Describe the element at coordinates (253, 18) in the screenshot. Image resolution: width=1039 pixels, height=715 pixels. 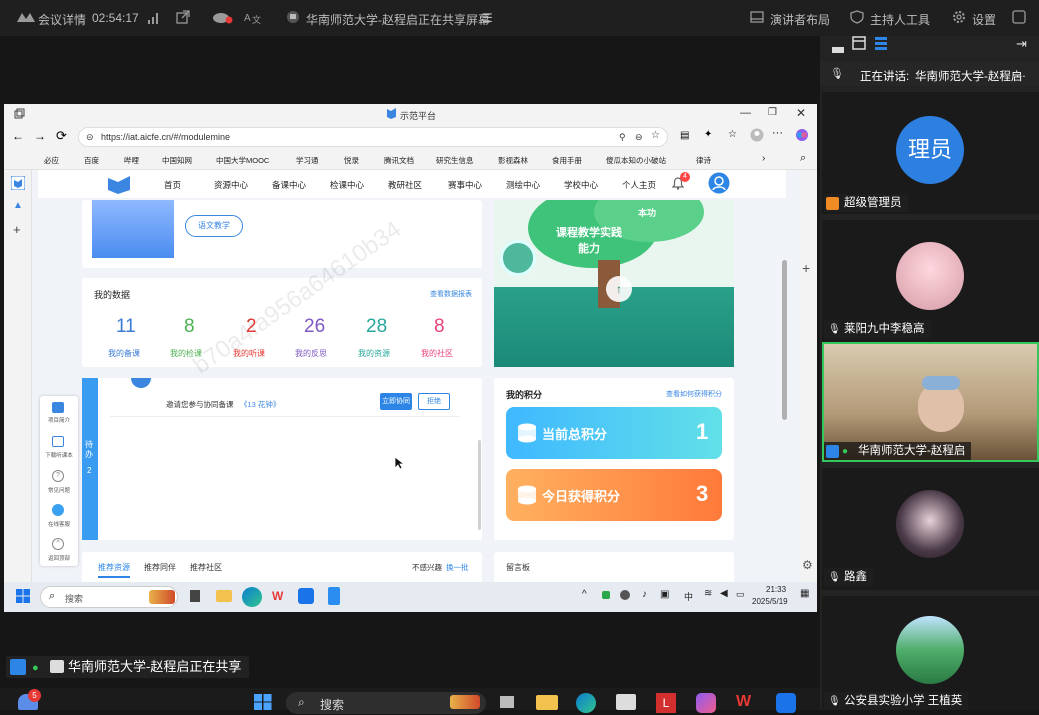
I see `translate-icon: A文` at that location.